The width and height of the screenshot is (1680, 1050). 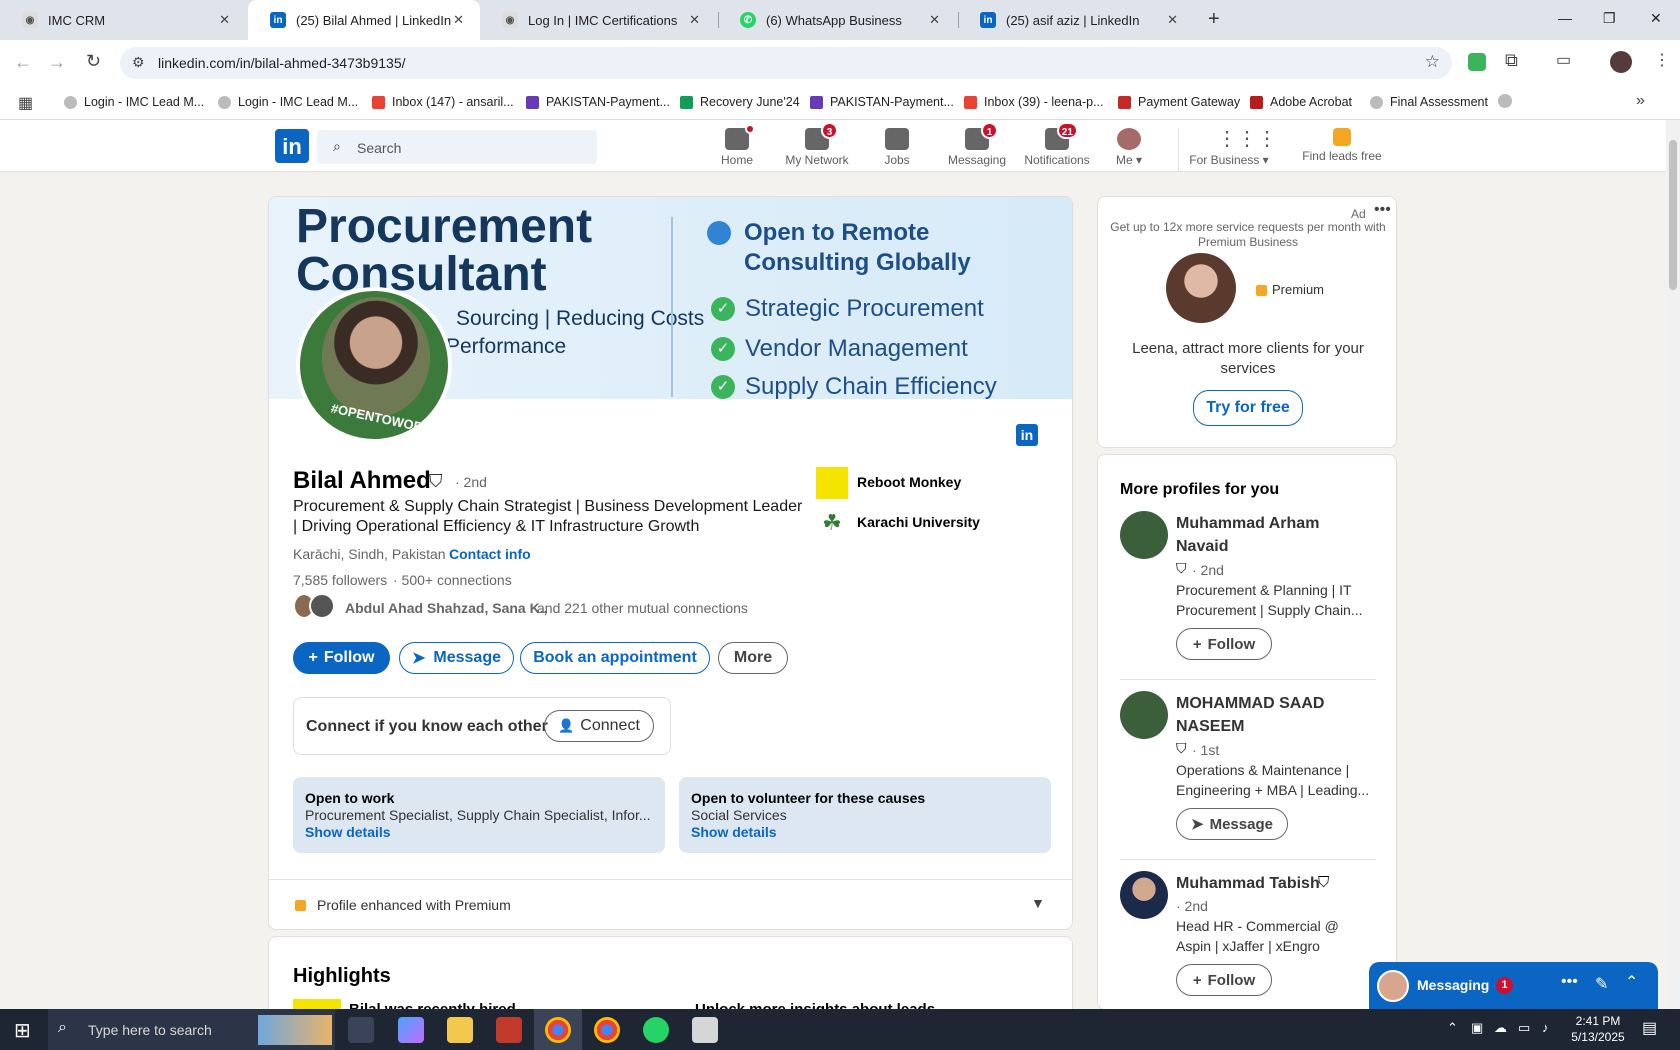 I want to click on more-button: More, so click(x=753, y=658).